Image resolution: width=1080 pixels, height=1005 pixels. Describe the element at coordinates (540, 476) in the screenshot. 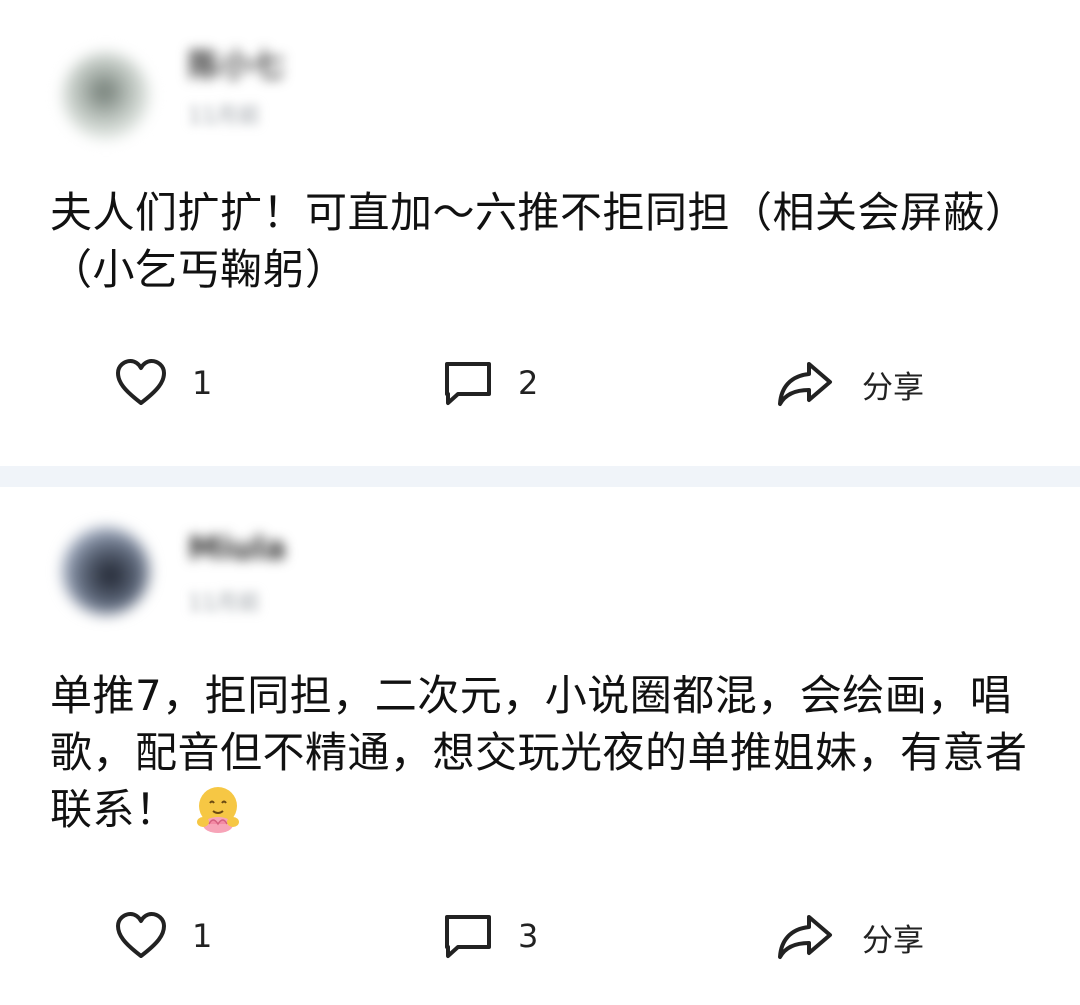

I see `post-divider` at that location.